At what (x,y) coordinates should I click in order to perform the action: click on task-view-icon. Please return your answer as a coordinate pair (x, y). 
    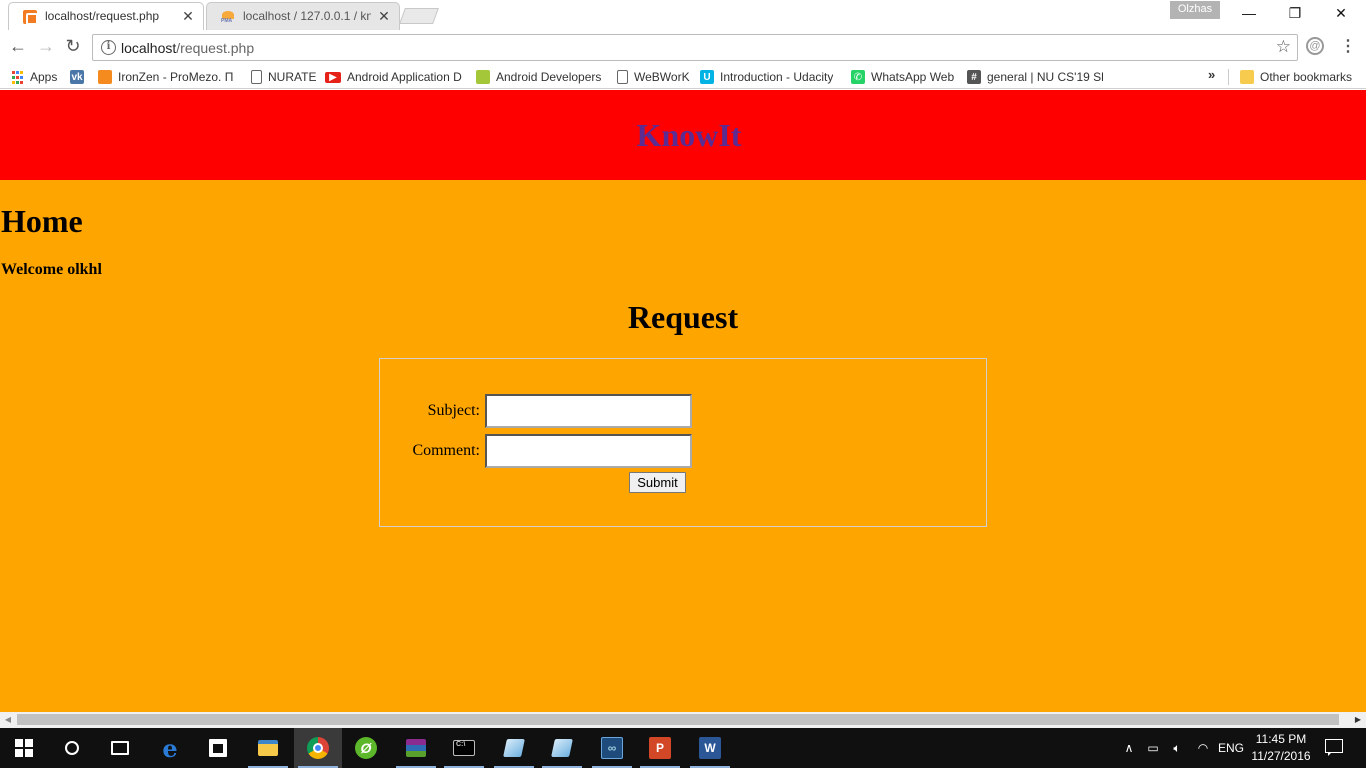
    Looking at the image, I should click on (120, 748).